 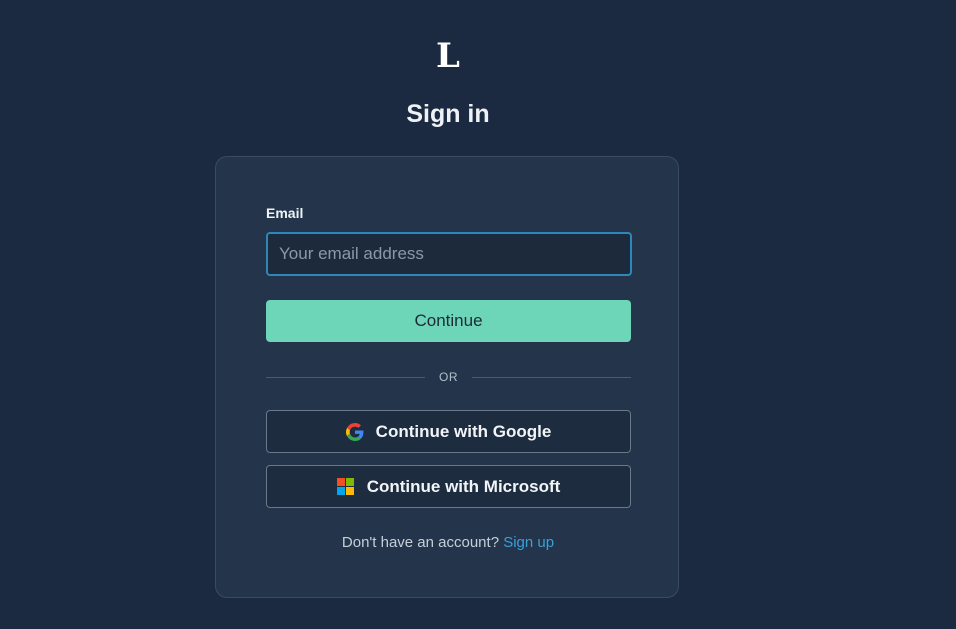 I want to click on page-title: Sign in, so click(x=448, y=114).